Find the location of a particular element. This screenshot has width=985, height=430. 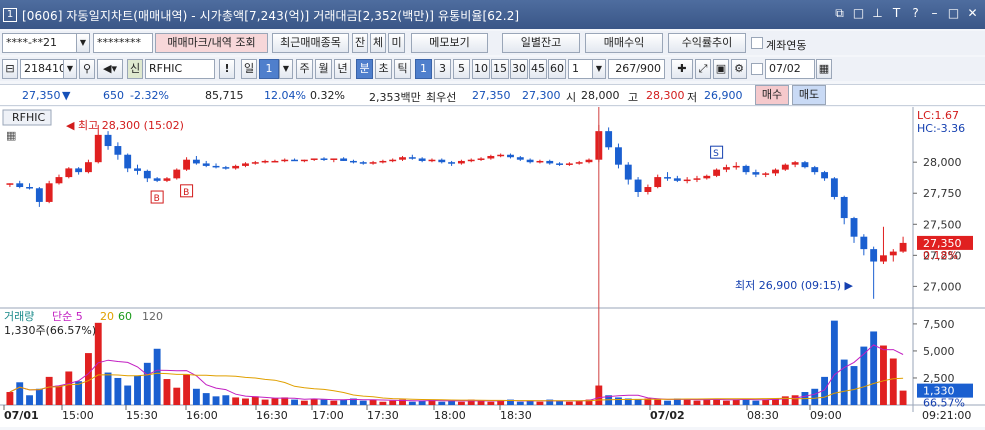

settings-icon: ⚙ is located at coordinates (739, 69).